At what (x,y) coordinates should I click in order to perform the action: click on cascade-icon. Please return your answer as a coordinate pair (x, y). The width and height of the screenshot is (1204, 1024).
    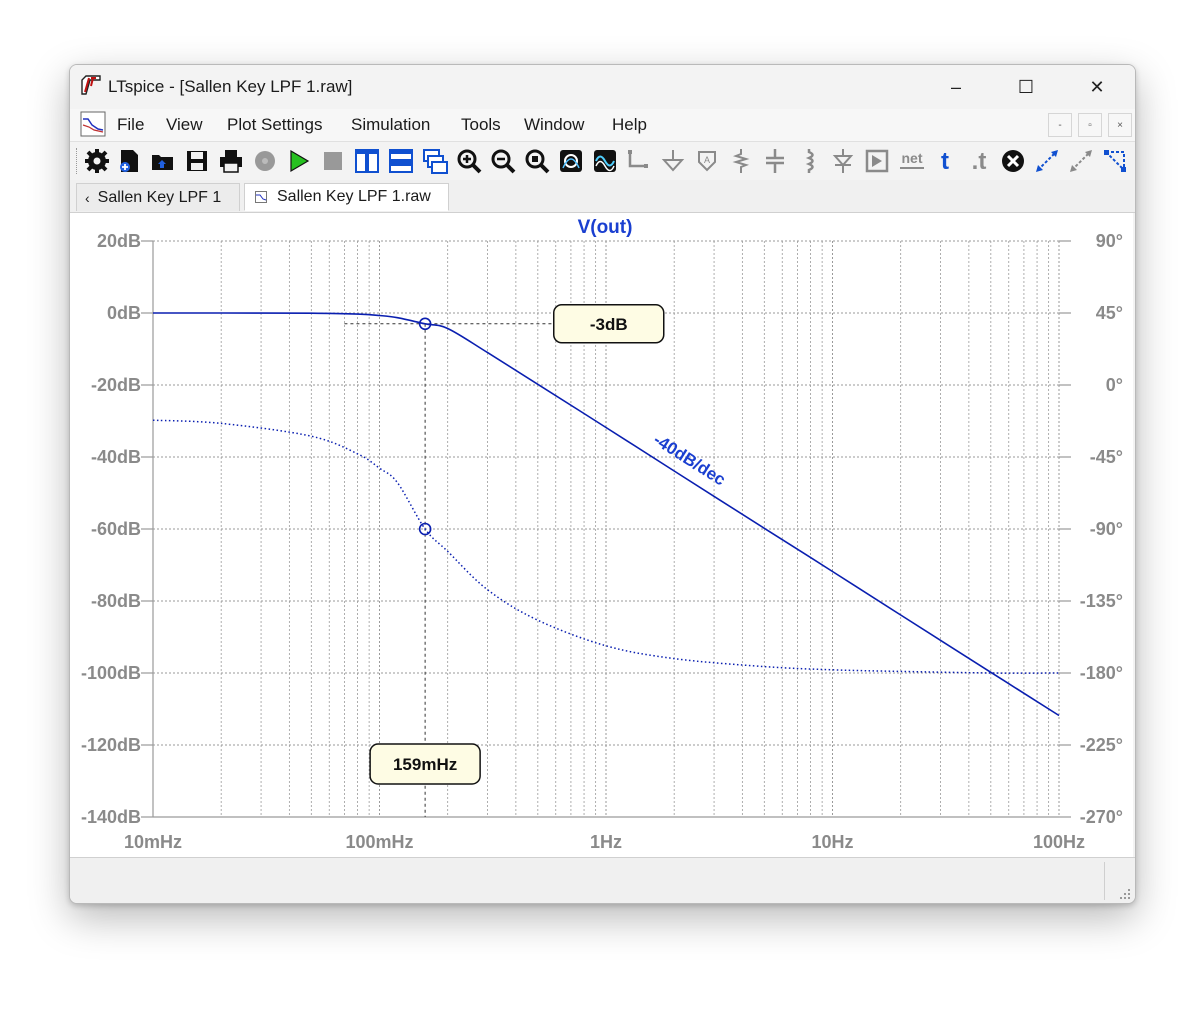
    Looking at the image, I should click on (435, 161).